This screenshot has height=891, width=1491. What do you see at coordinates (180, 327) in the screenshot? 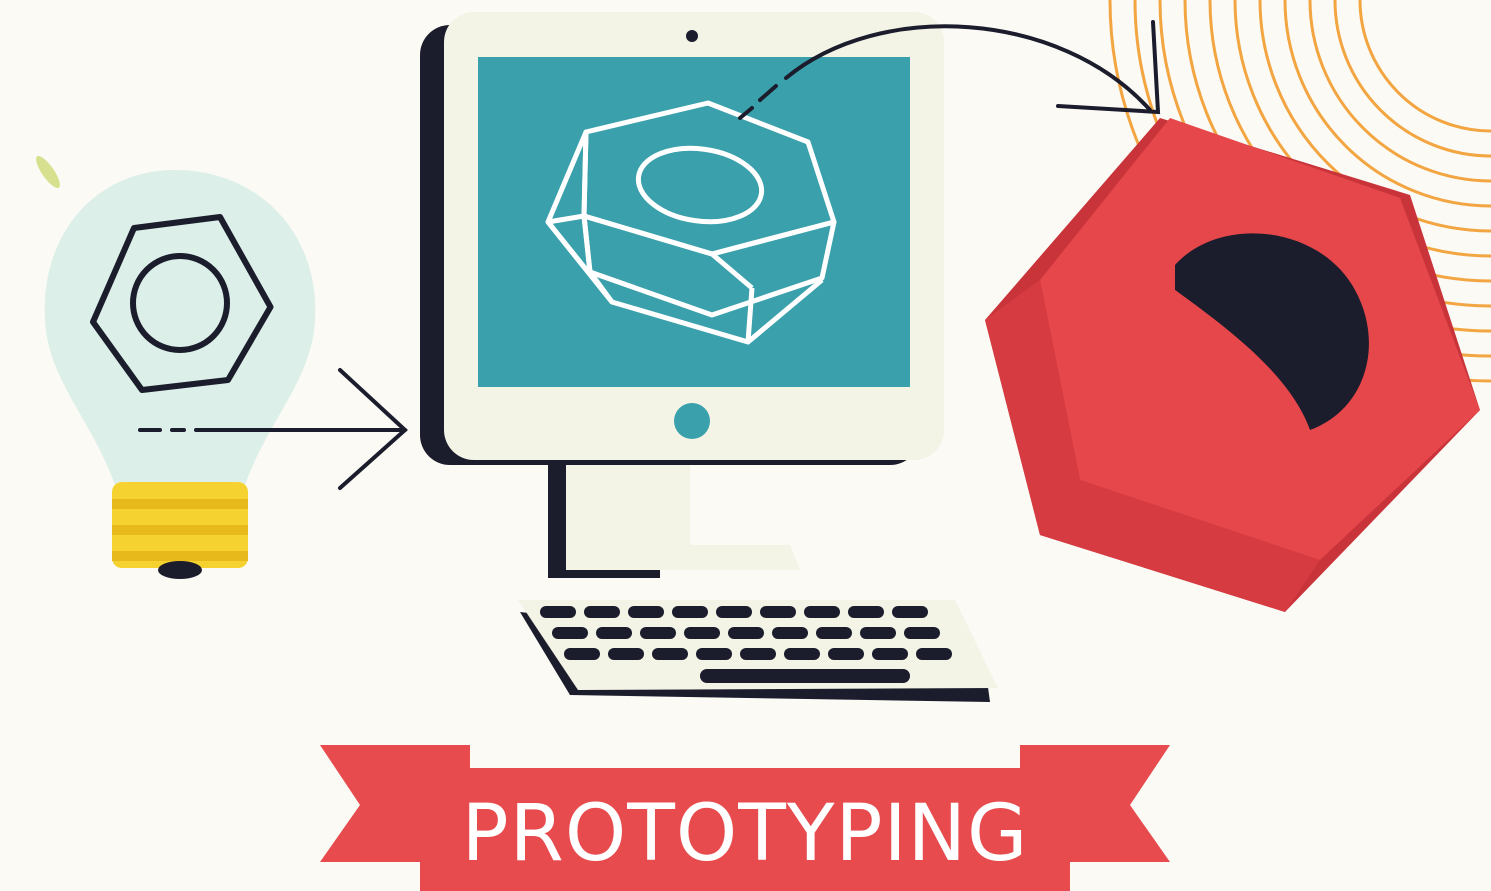
I see `bulb-glass` at bounding box center [180, 327].